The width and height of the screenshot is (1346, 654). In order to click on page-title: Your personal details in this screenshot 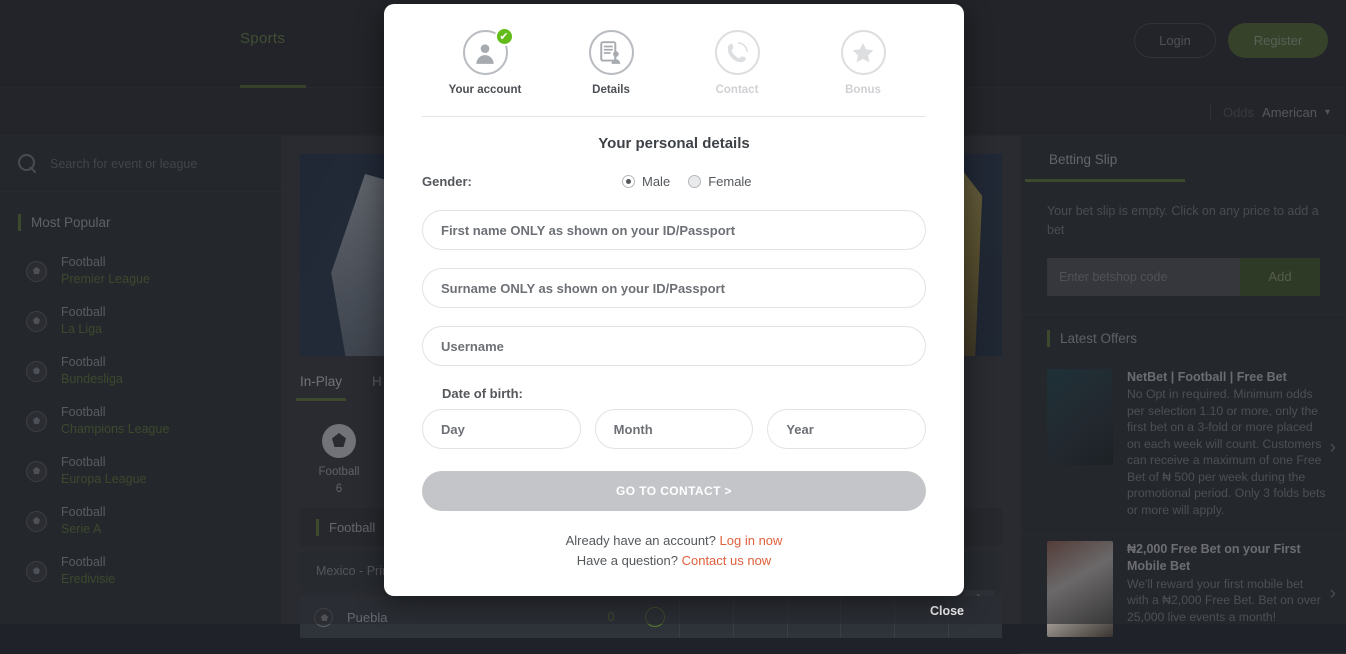, I will do `click(674, 143)`.